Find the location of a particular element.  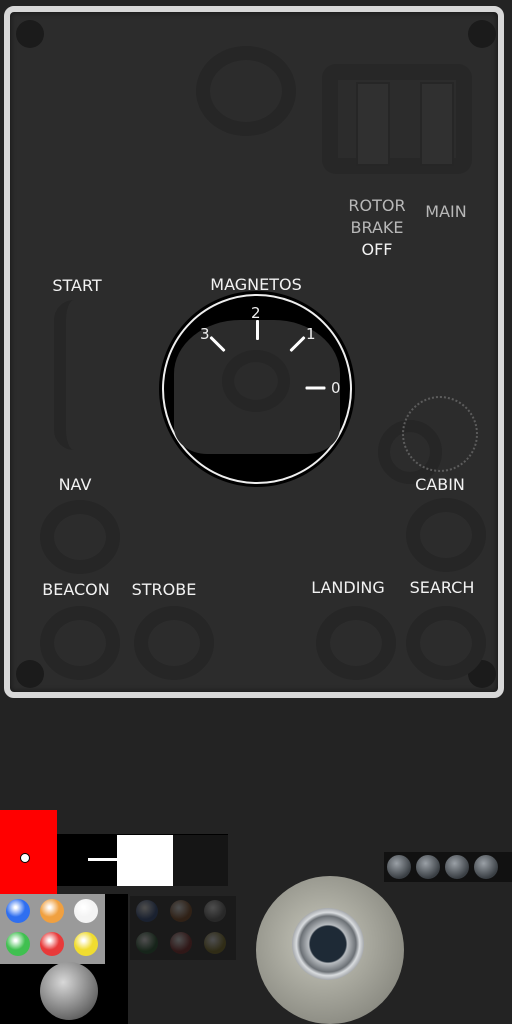

beacon-label: BEACON is located at coordinates (76, 589).